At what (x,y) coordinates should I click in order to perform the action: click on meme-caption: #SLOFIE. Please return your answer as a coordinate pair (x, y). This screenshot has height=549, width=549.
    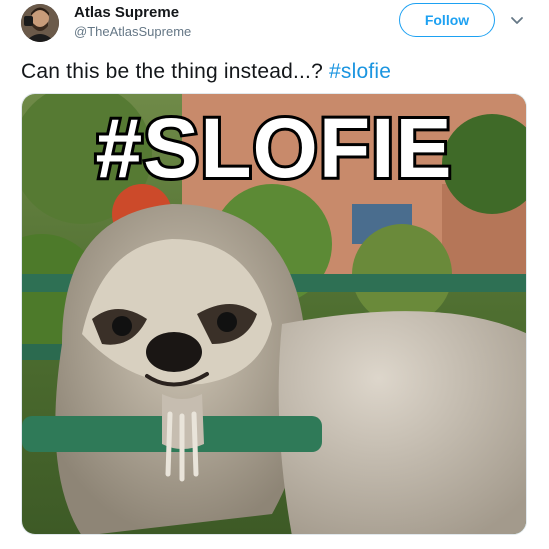
    Looking at the image, I should click on (273, 148).